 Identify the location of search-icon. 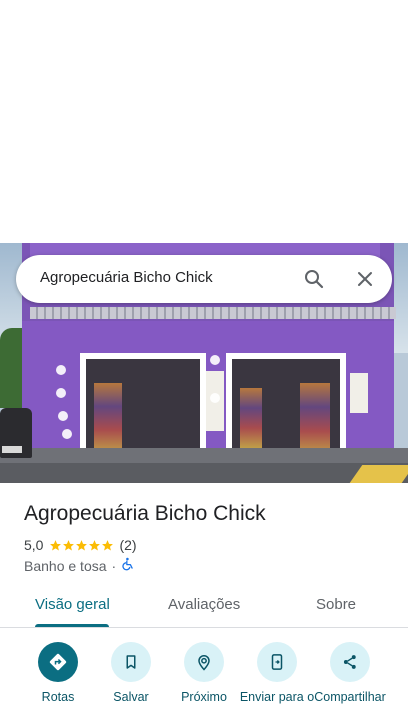
(314, 279).